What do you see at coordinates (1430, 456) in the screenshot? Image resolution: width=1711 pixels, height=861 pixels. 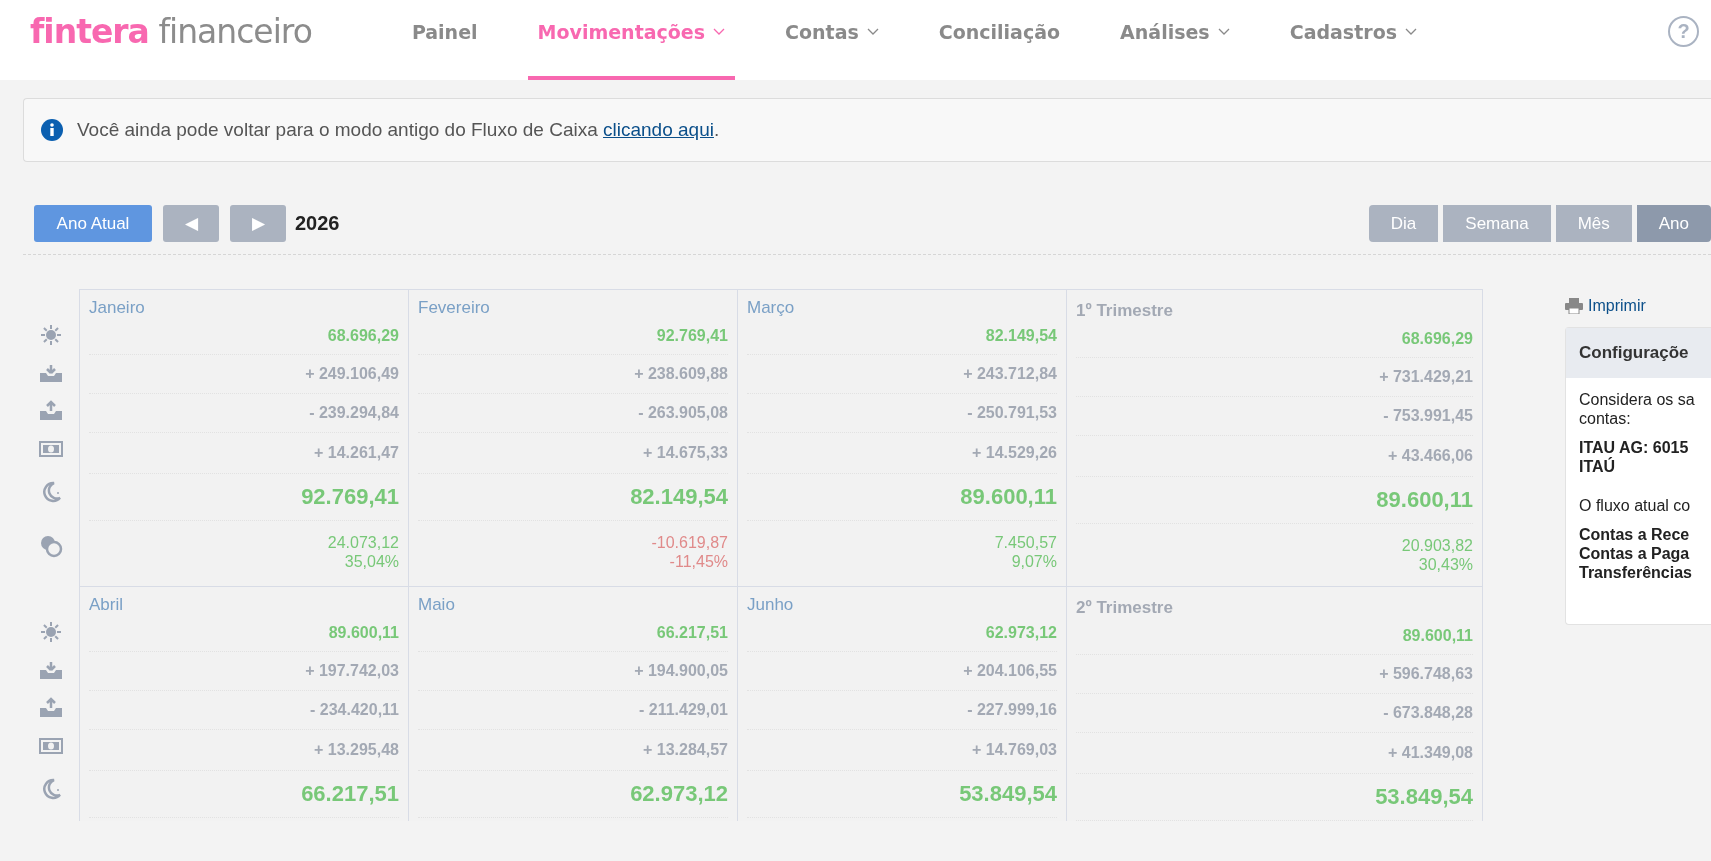 I see `transfers-value: + 43.466,06` at bounding box center [1430, 456].